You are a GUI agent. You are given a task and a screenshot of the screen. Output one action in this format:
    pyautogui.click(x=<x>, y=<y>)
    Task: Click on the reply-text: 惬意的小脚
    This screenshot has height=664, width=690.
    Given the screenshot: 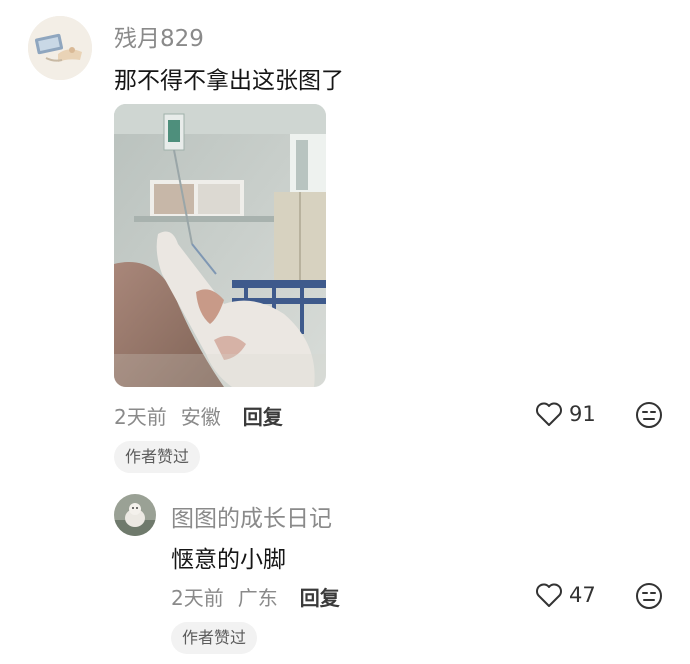 What is the action you would take?
    pyautogui.click(x=228, y=560)
    